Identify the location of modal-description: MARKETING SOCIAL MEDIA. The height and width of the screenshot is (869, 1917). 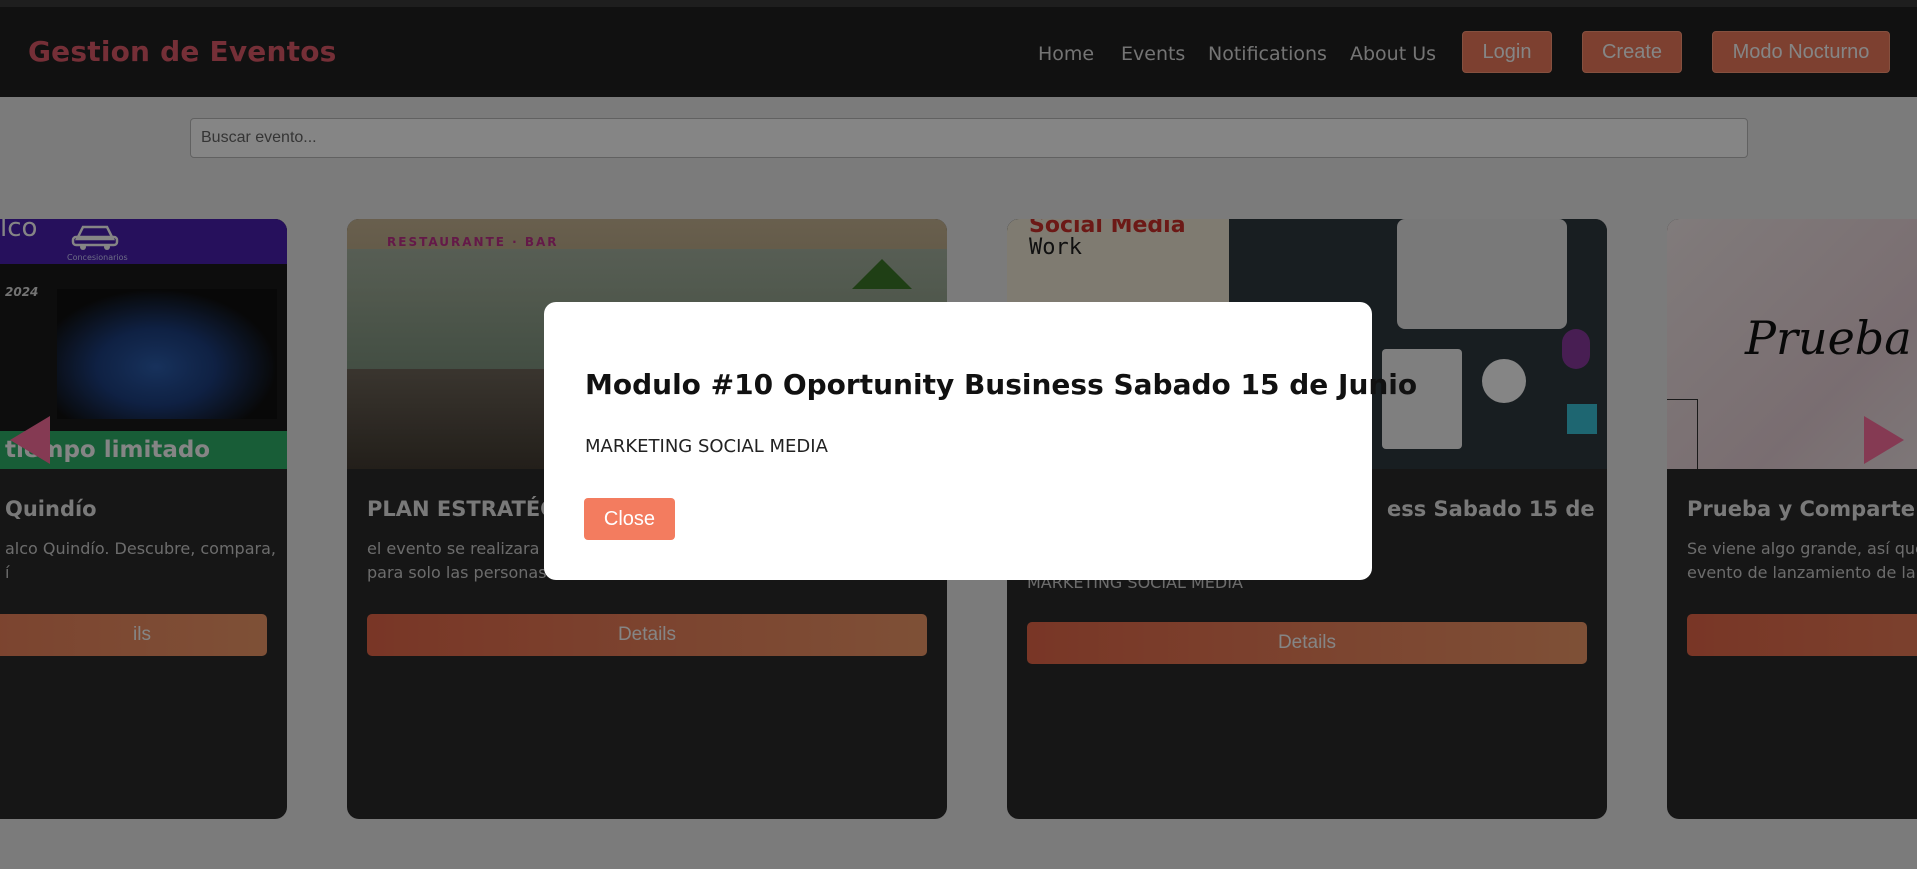
(706, 446).